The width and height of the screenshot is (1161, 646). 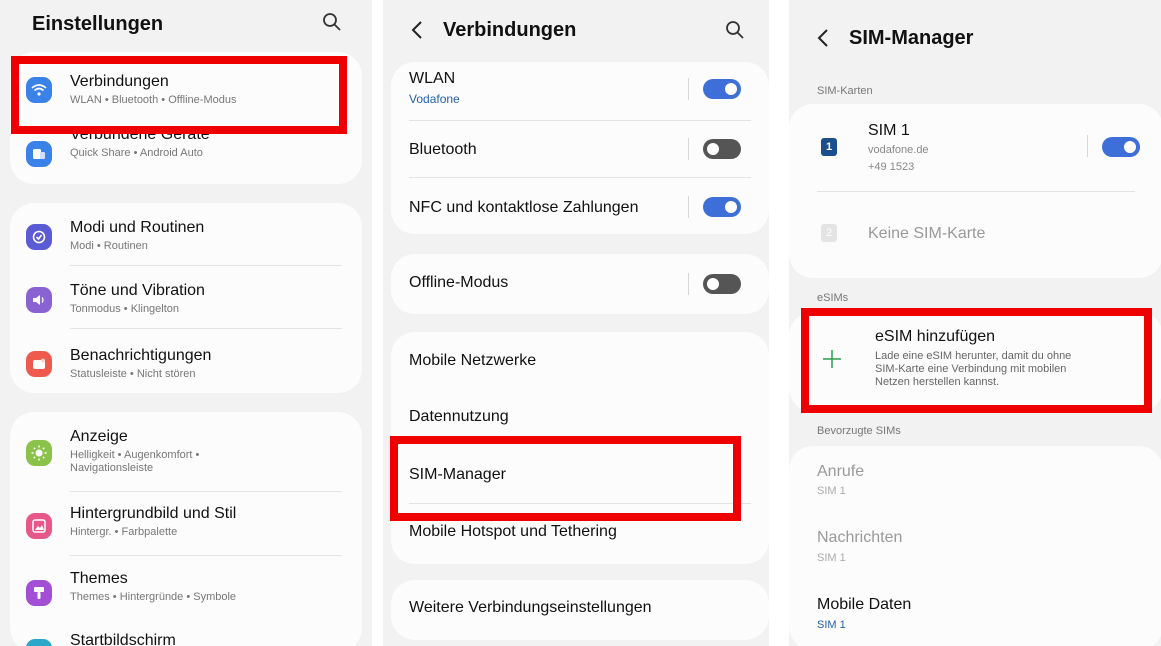 I want to click on settings-item-label: Töne und Vibration, so click(x=137, y=290).